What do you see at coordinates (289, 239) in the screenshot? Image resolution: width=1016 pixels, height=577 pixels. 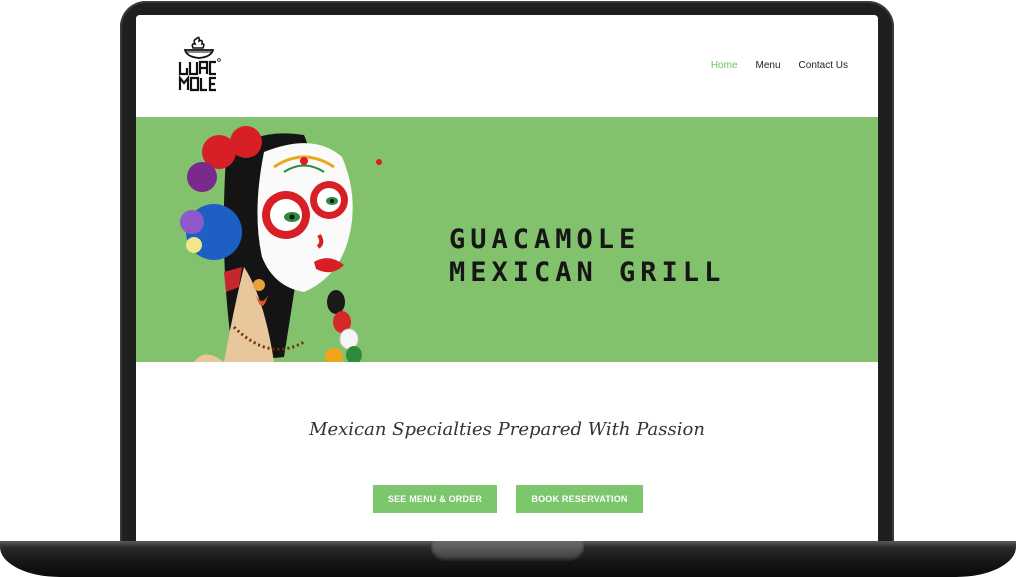 I see `sugar-skull-illustration` at bounding box center [289, 239].